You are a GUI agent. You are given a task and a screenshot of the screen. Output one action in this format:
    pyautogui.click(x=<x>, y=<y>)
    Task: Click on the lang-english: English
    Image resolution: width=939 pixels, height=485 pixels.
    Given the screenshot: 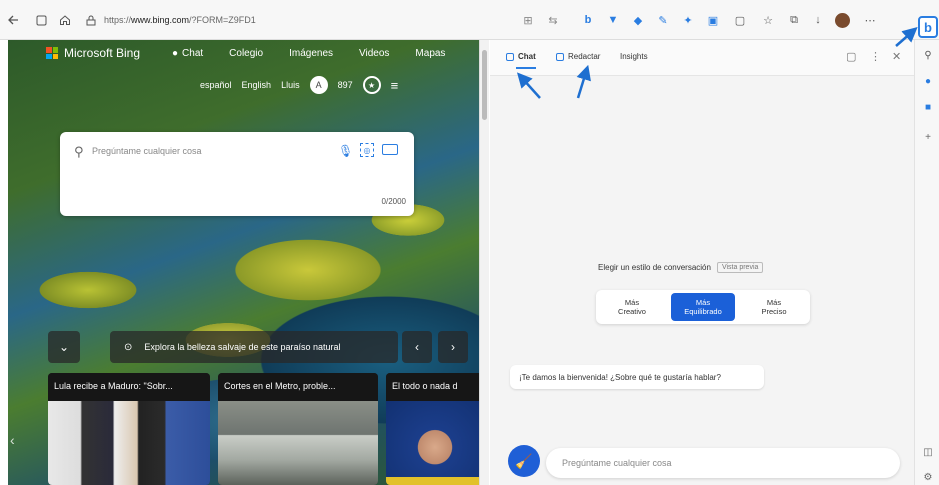 What is the action you would take?
    pyautogui.click(x=257, y=85)
    